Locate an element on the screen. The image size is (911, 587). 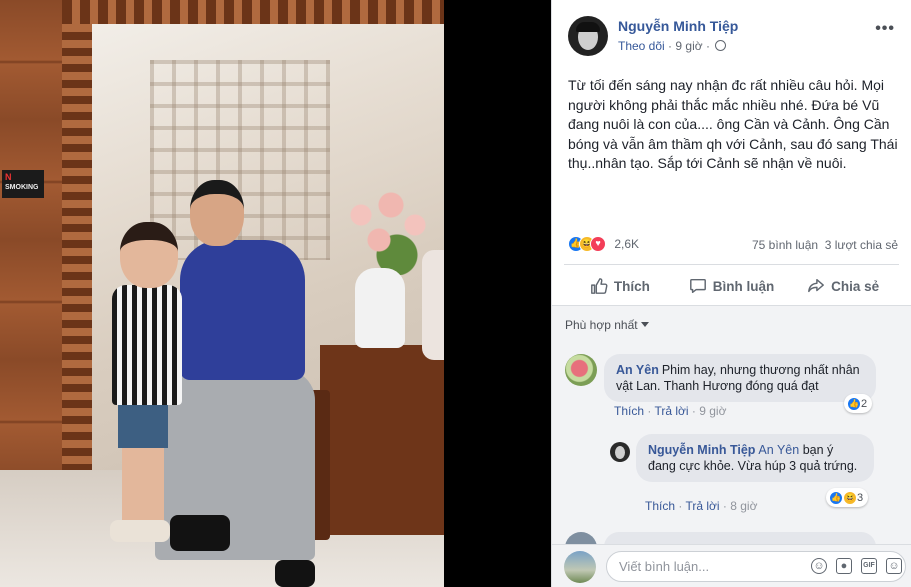
share-label: Chia sẻ is located at coordinates (855, 286).